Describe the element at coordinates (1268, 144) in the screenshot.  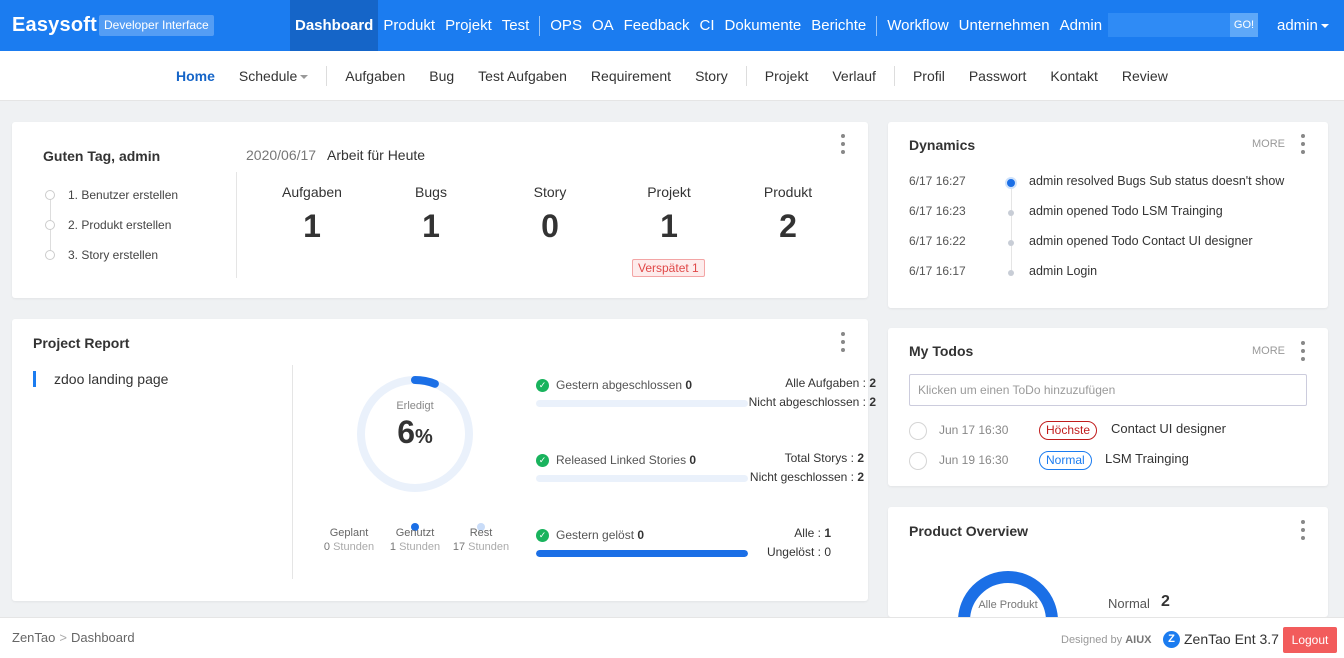
I see `dynamics-more-link: MORE` at that location.